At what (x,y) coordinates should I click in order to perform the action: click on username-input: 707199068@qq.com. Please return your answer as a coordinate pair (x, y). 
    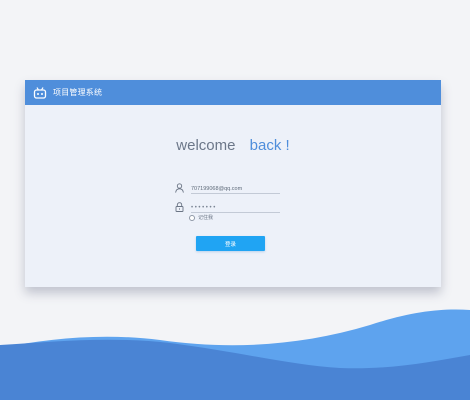
    Looking at the image, I should click on (235, 187).